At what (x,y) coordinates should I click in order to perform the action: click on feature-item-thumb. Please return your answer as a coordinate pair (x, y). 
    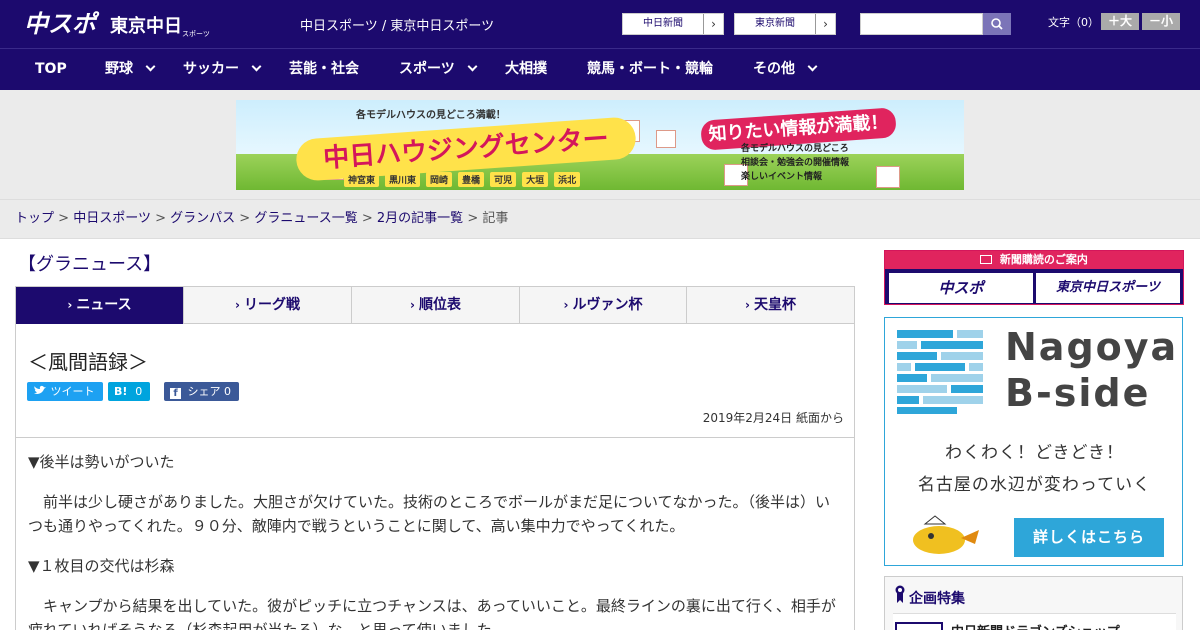
    Looking at the image, I should click on (919, 626).